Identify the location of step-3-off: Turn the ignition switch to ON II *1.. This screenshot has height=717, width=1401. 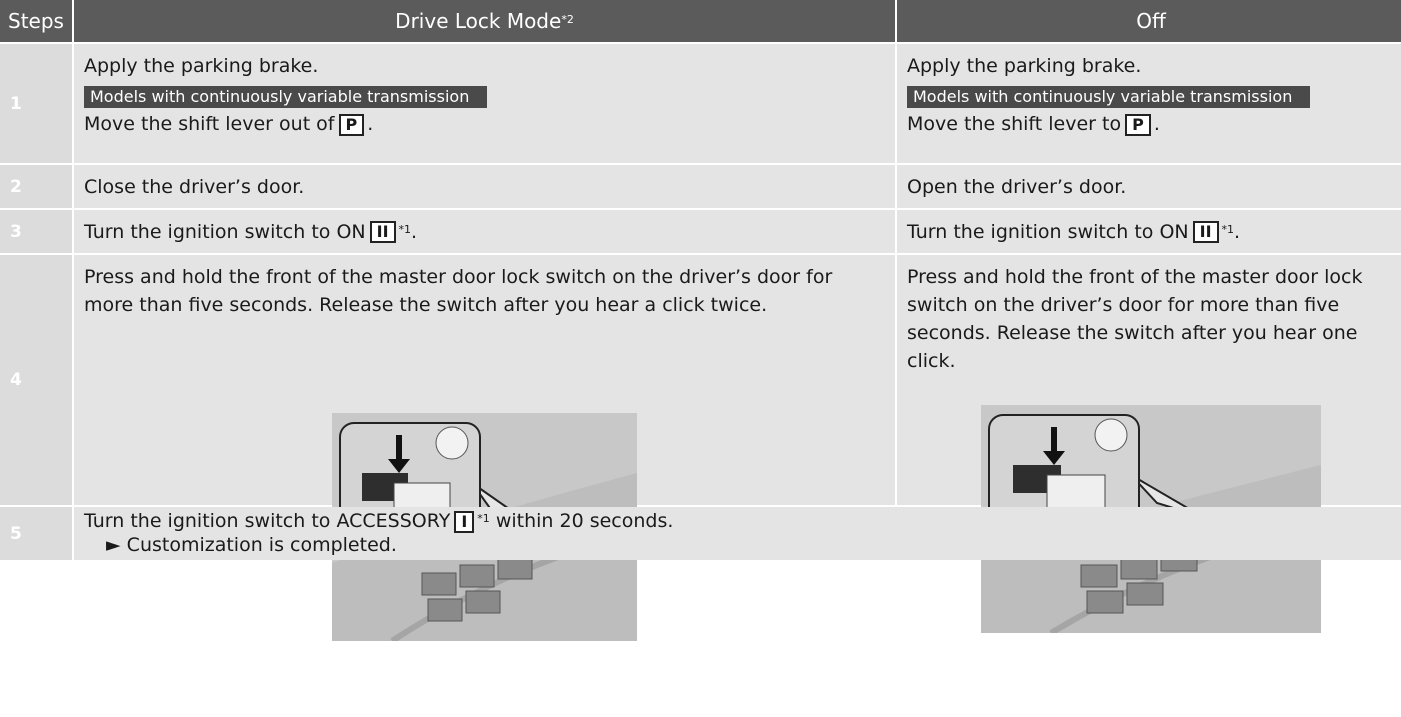
(1149, 231).